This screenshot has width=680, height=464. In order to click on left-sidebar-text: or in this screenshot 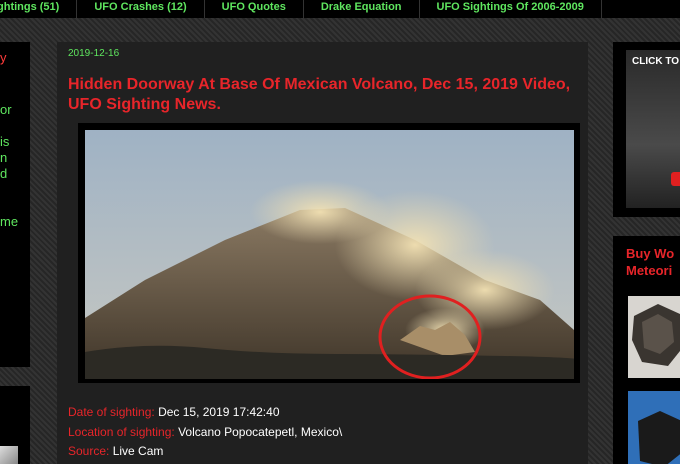, I will do `click(6, 109)`.